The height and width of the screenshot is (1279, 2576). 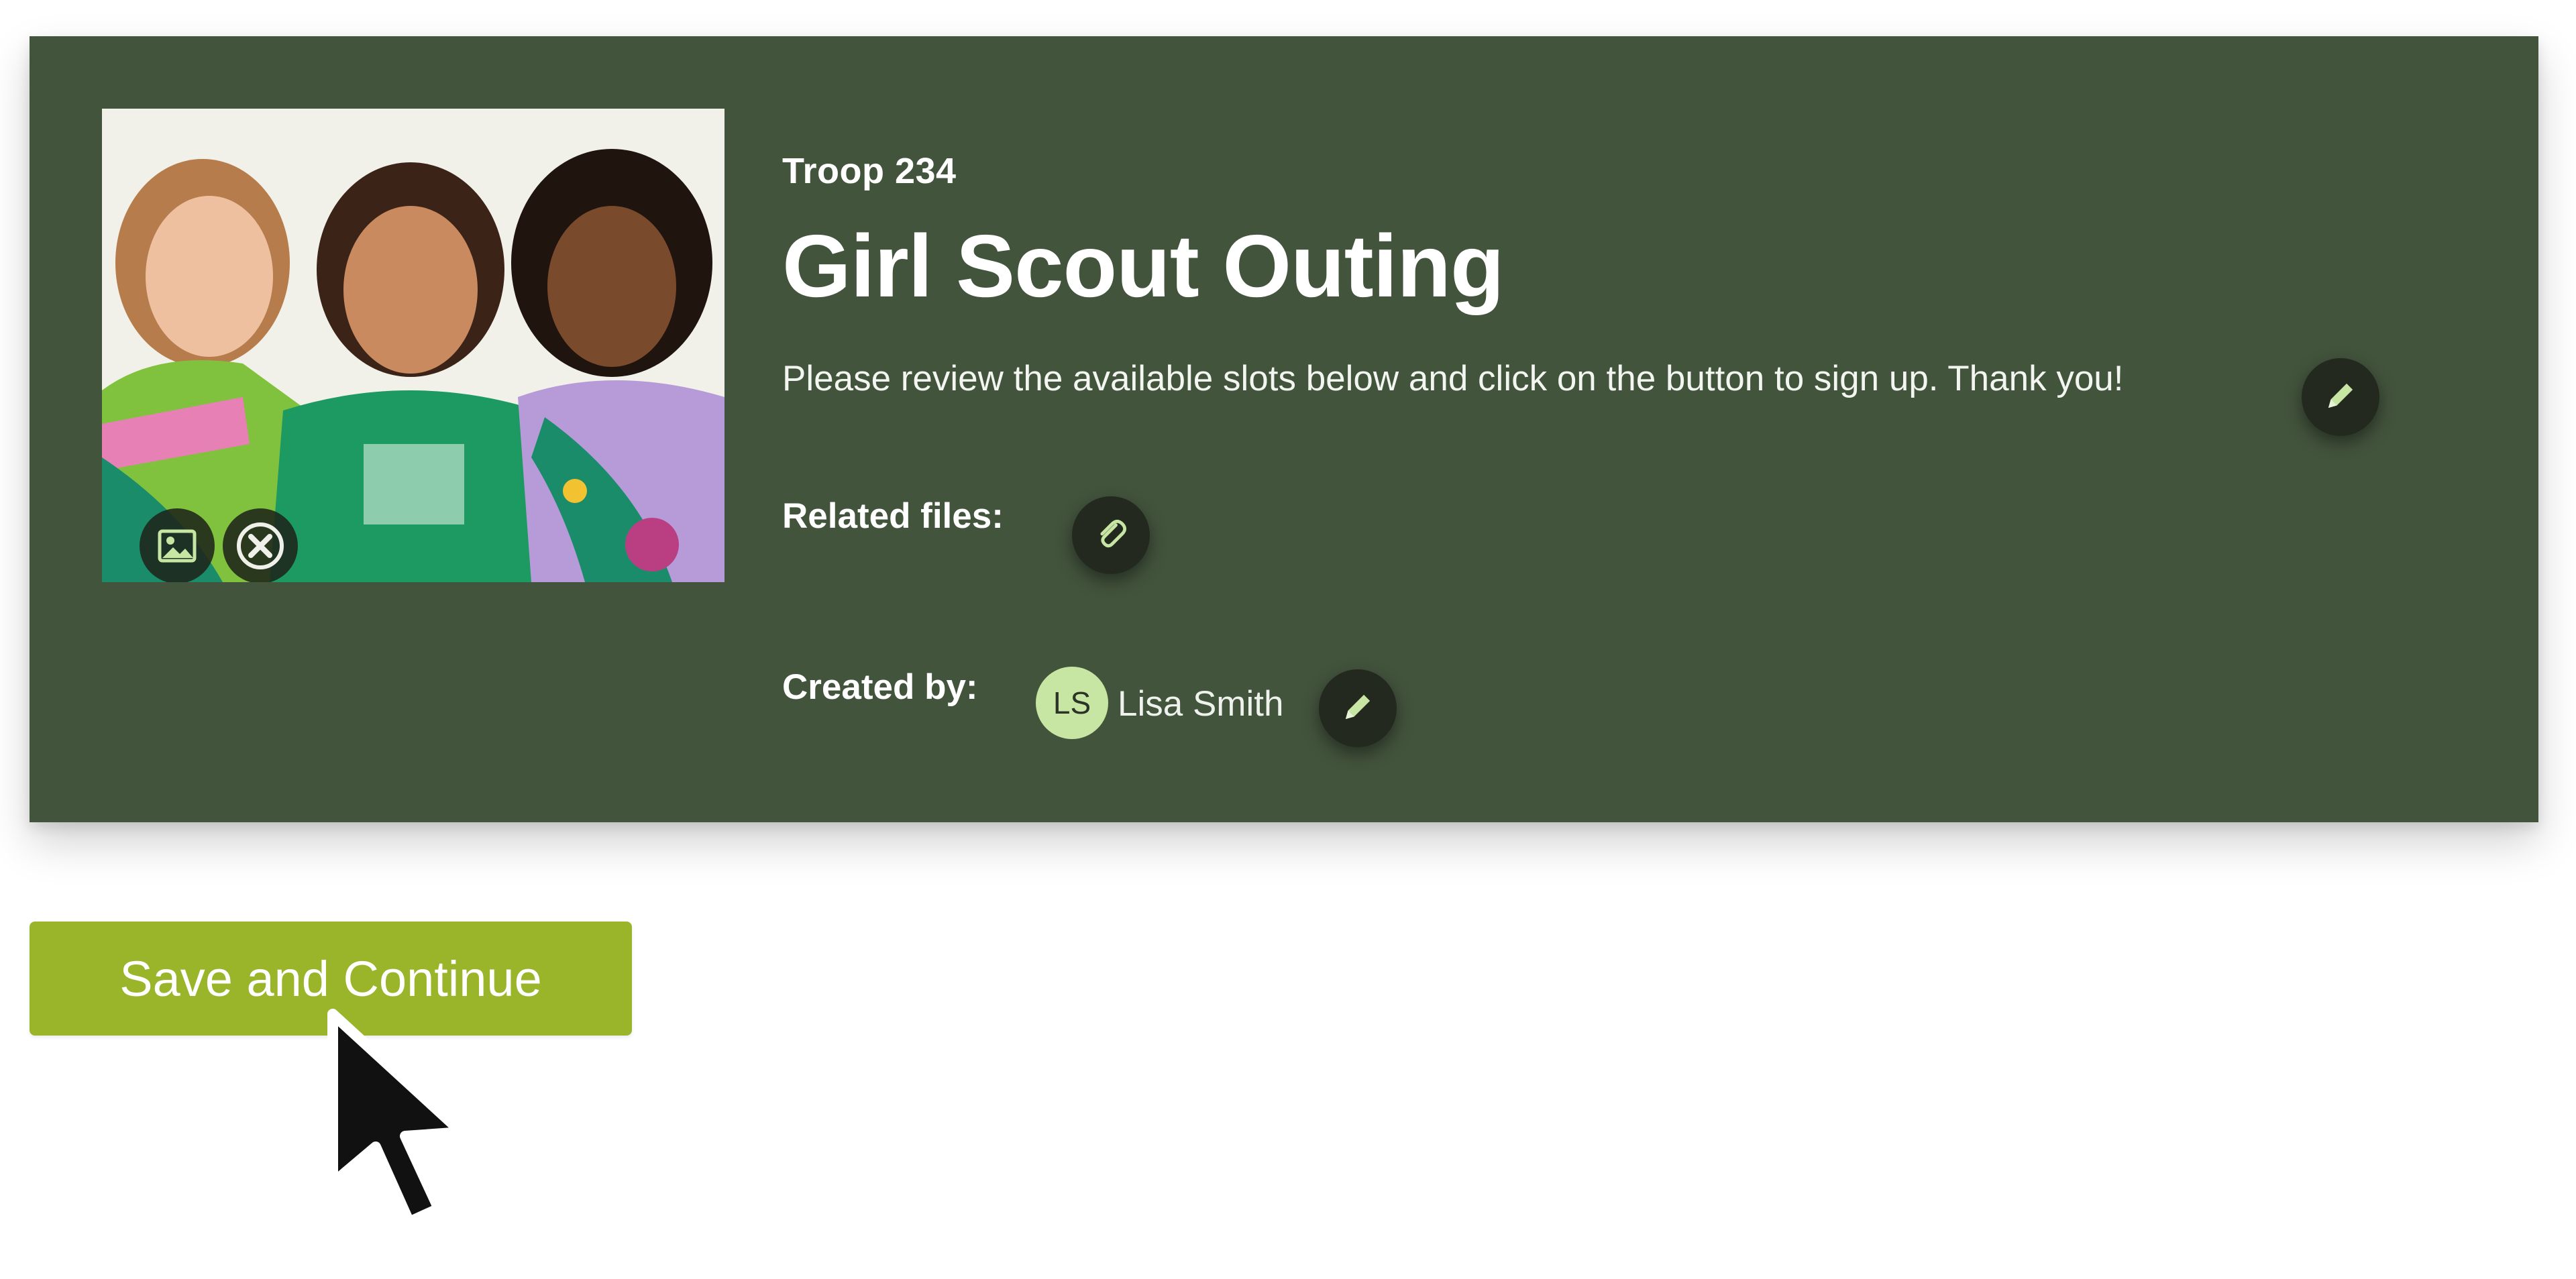 I want to click on girl-scouts-photo, so click(x=413, y=345).